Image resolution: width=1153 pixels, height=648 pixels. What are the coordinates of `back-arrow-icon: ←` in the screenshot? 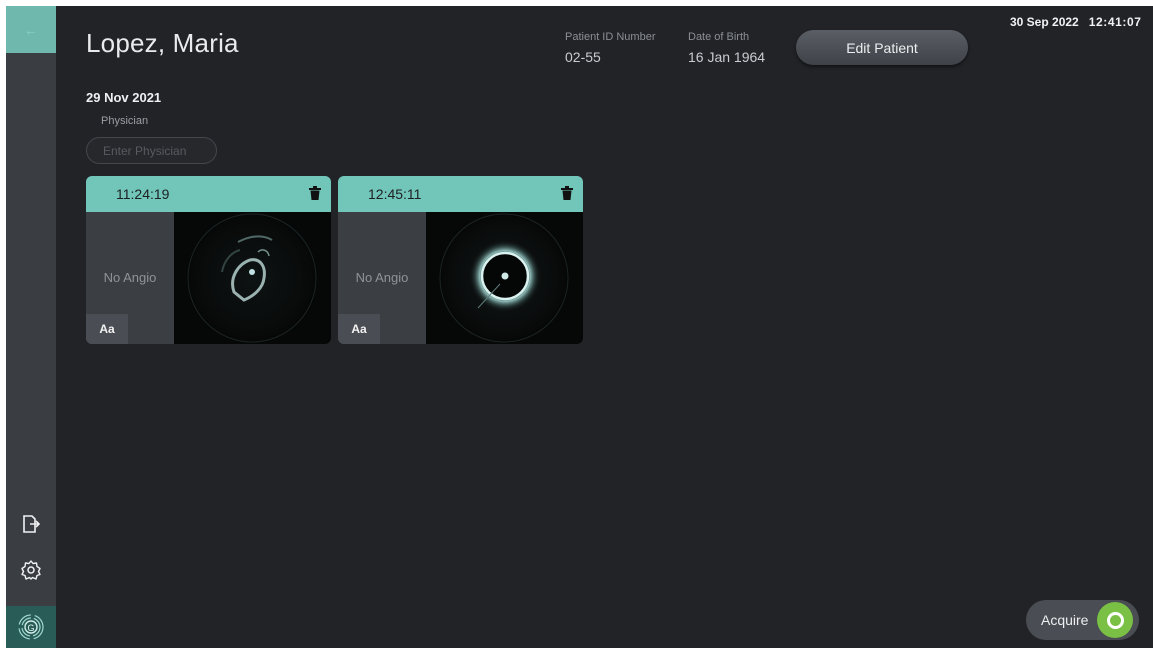 It's located at (31, 29).